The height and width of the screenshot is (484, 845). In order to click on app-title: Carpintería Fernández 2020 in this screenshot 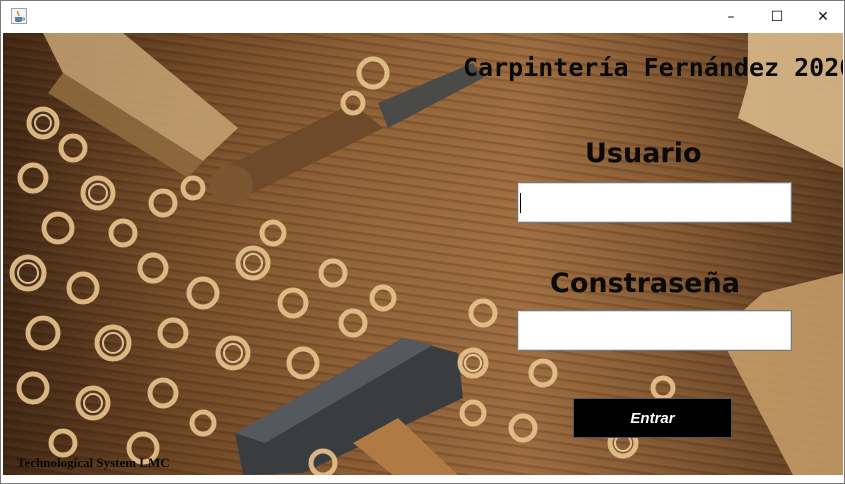, I will do `click(653, 67)`.